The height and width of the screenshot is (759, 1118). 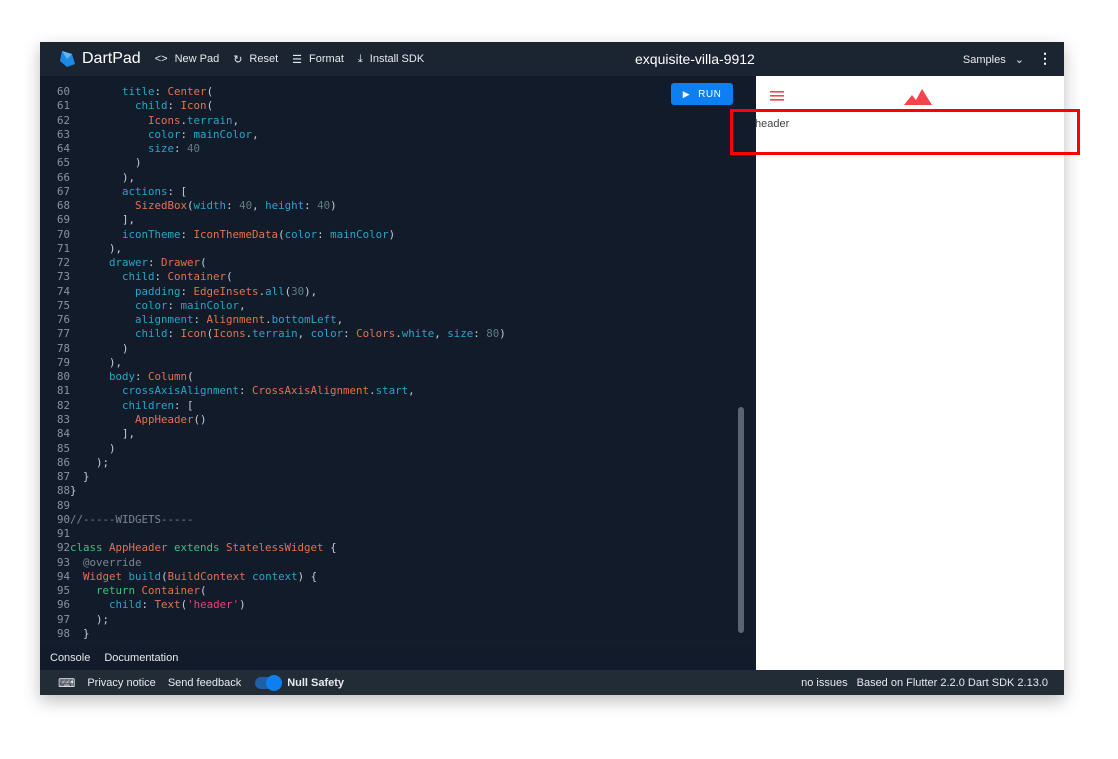 I want to click on send-feedback-link: Send feedback, so click(x=204, y=683).